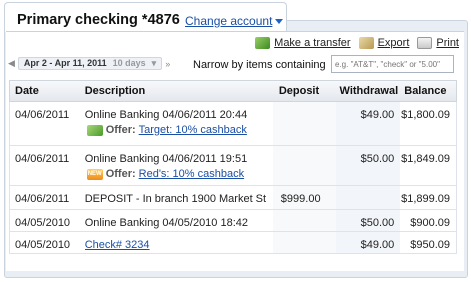 This screenshot has width=471, height=283. I want to click on row-withdrawal, so click(368, 197).